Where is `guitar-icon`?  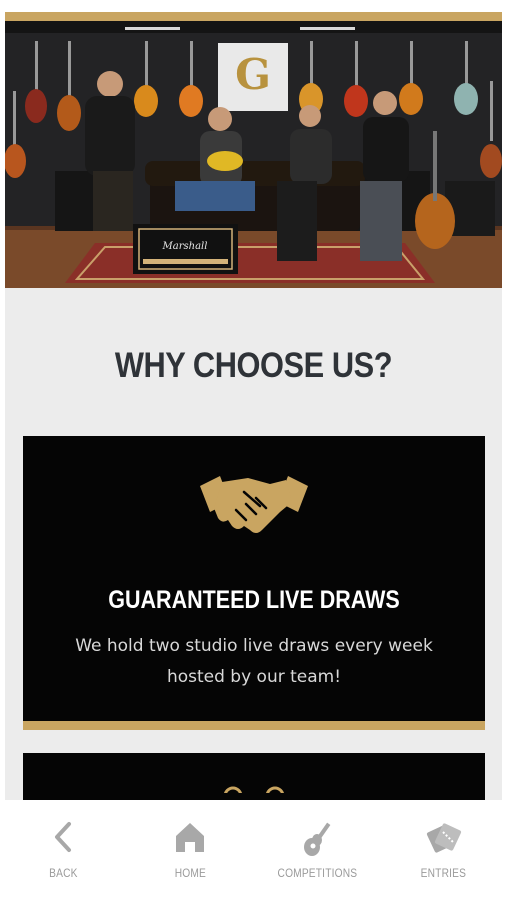
guitar-icon is located at coordinates (317, 841).